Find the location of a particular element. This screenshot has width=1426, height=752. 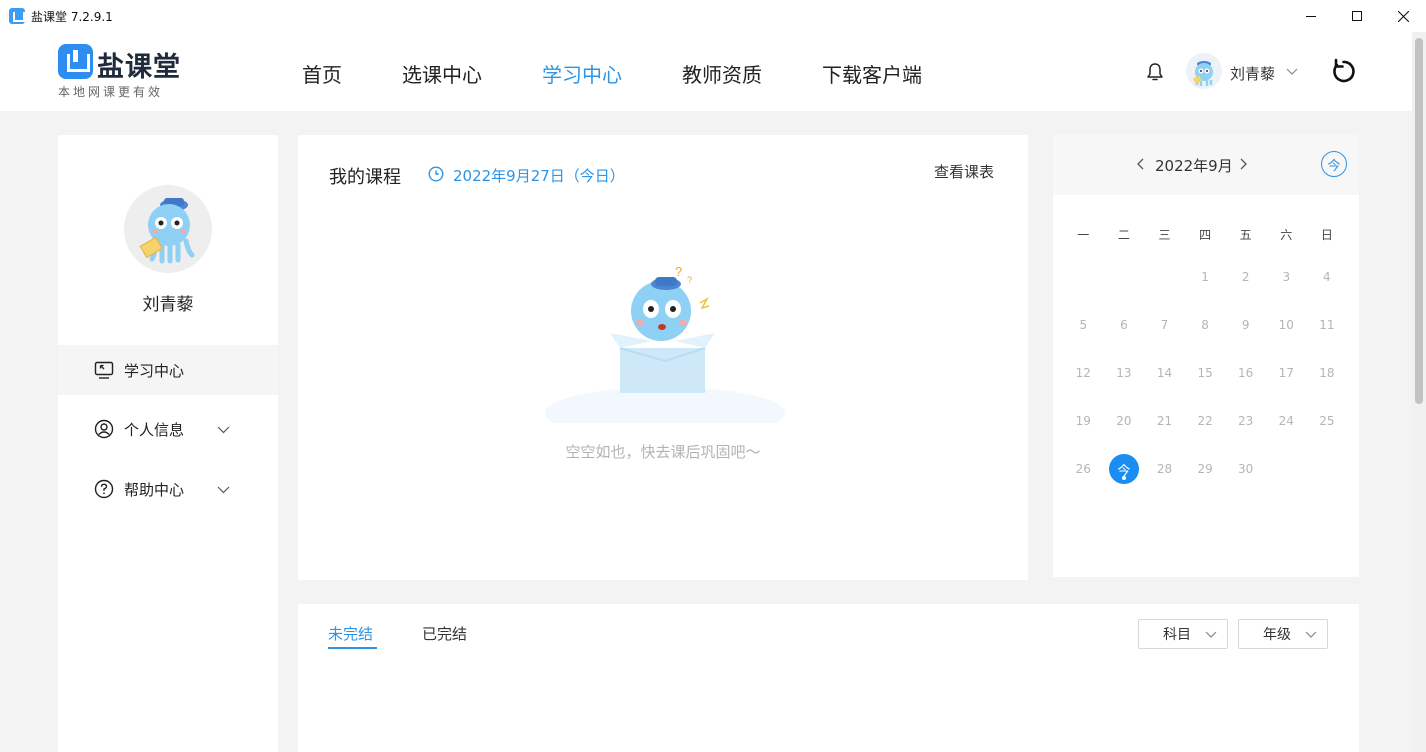

calendar-day-label: 29 is located at coordinates (1205, 469).